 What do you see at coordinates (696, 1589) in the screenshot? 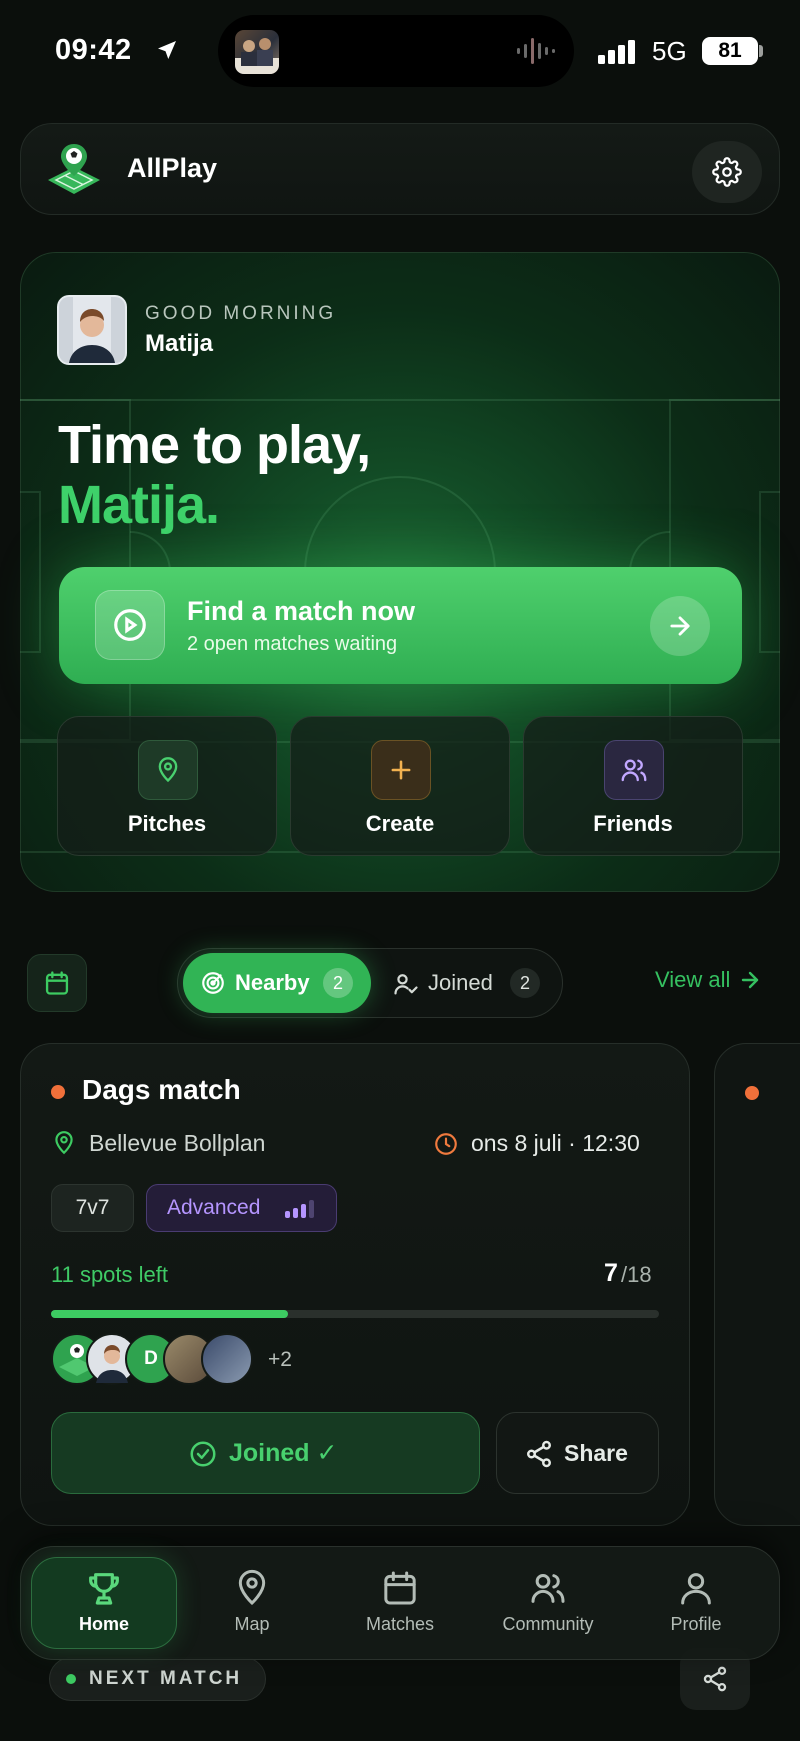
I see `user-icon` at bounding box center [696, 1589].